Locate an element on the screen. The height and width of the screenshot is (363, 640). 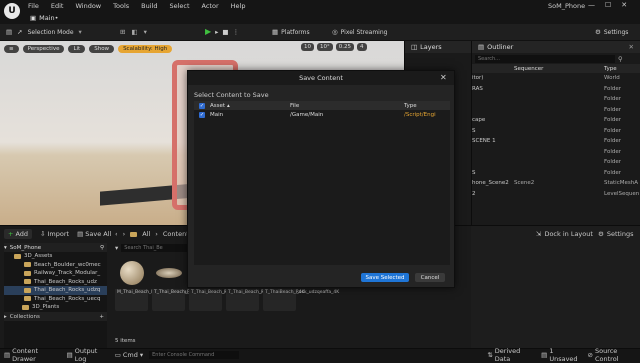
menu-item-window: Window is located at coordinates (88, 6).